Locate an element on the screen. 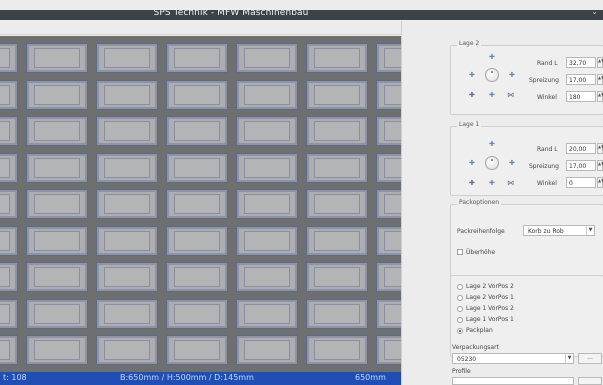  verpackungsart-value: 05230 is located at coordinates (467, 359).